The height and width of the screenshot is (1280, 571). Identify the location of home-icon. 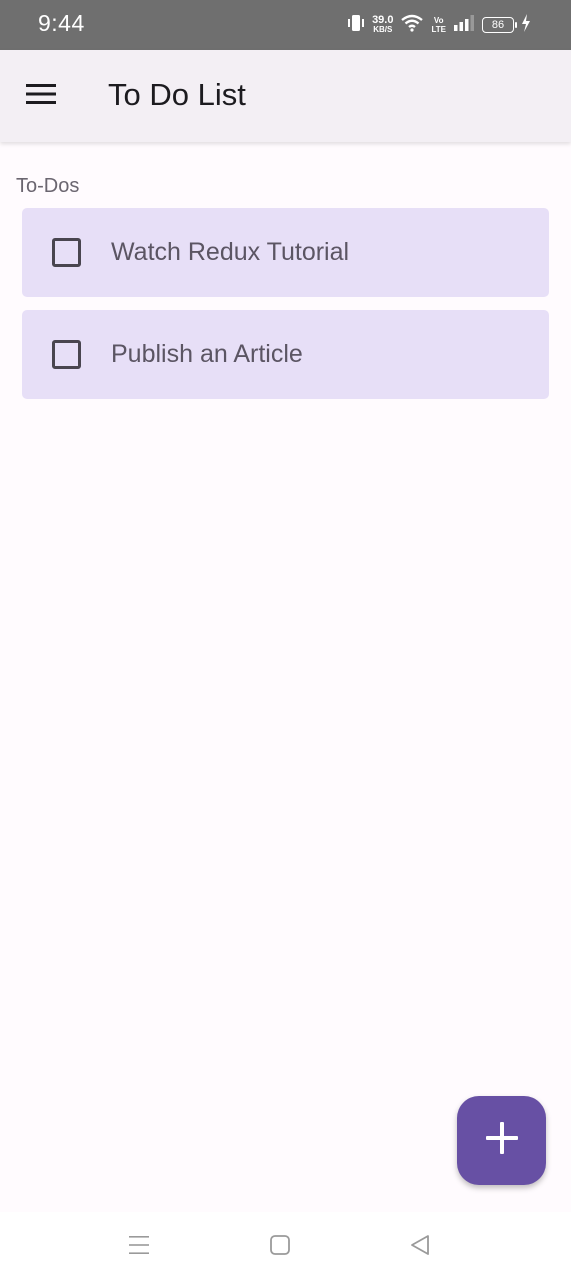
(280, 1247).